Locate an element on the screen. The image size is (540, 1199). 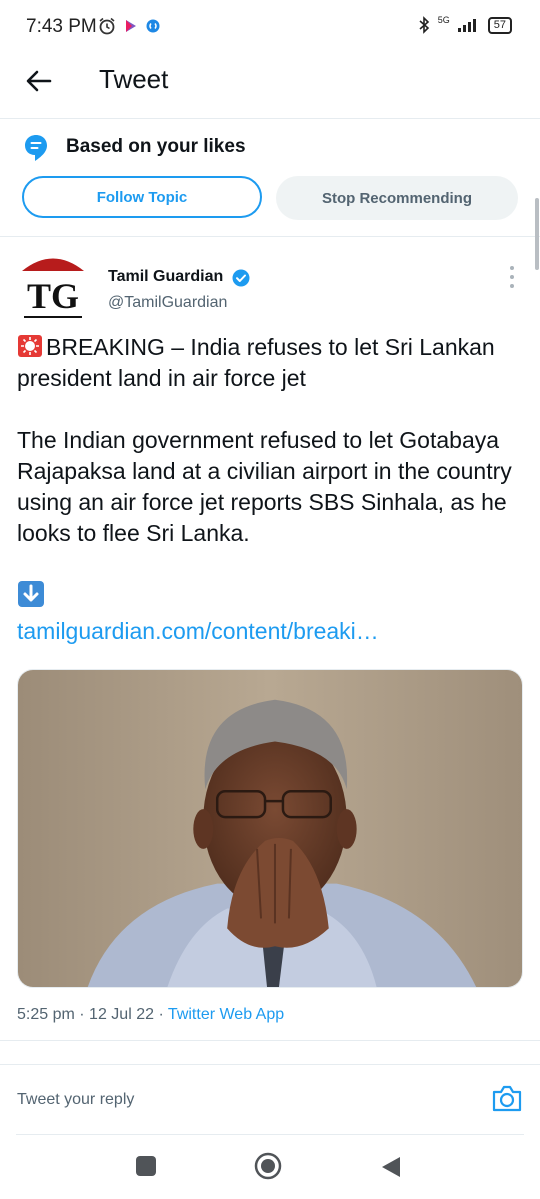
topic-bubble-icon is located at coordinates (36, 148).